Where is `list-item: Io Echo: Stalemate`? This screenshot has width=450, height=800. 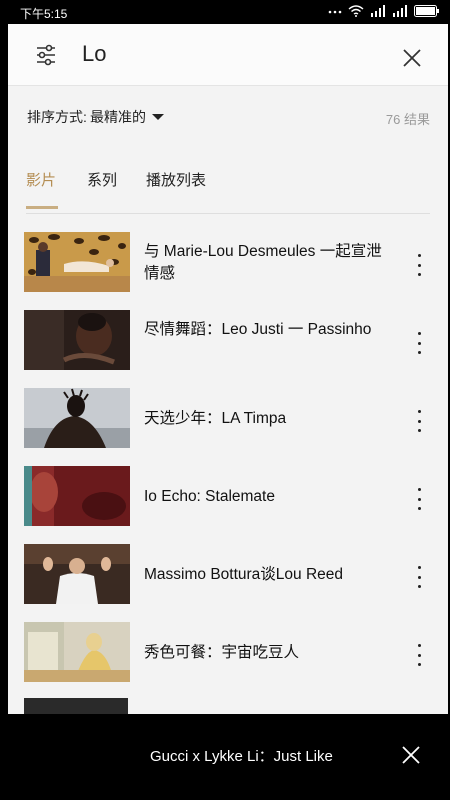
list-item: Io Echo: Stalemate is located at coordinates (228, 501).